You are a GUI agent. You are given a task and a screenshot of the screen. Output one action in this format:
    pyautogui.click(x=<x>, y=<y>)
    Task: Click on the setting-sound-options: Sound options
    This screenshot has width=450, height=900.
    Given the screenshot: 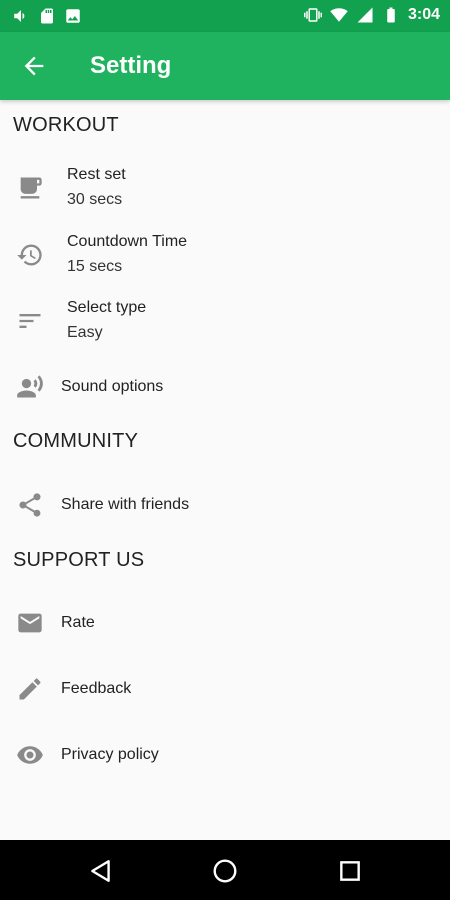 What is the action you would take?
    pyautogui.click(x=225, y=387)
    